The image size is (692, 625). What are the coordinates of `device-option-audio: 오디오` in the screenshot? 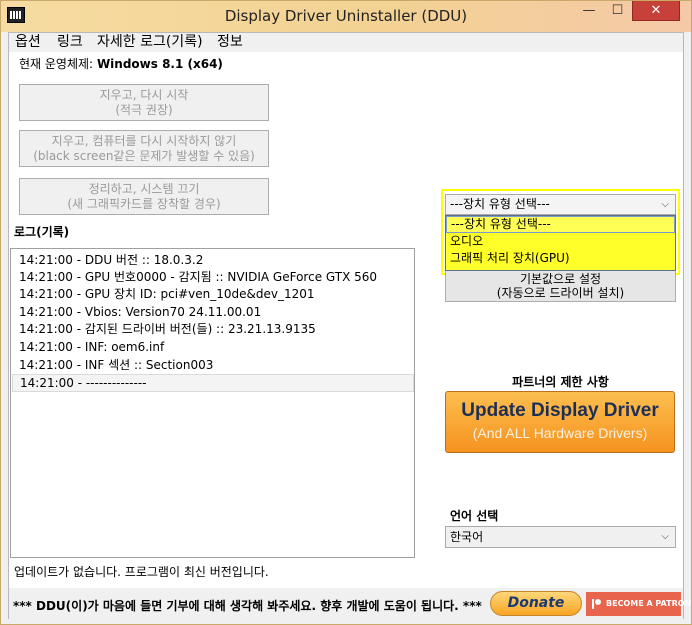 It's located at (560, 242).